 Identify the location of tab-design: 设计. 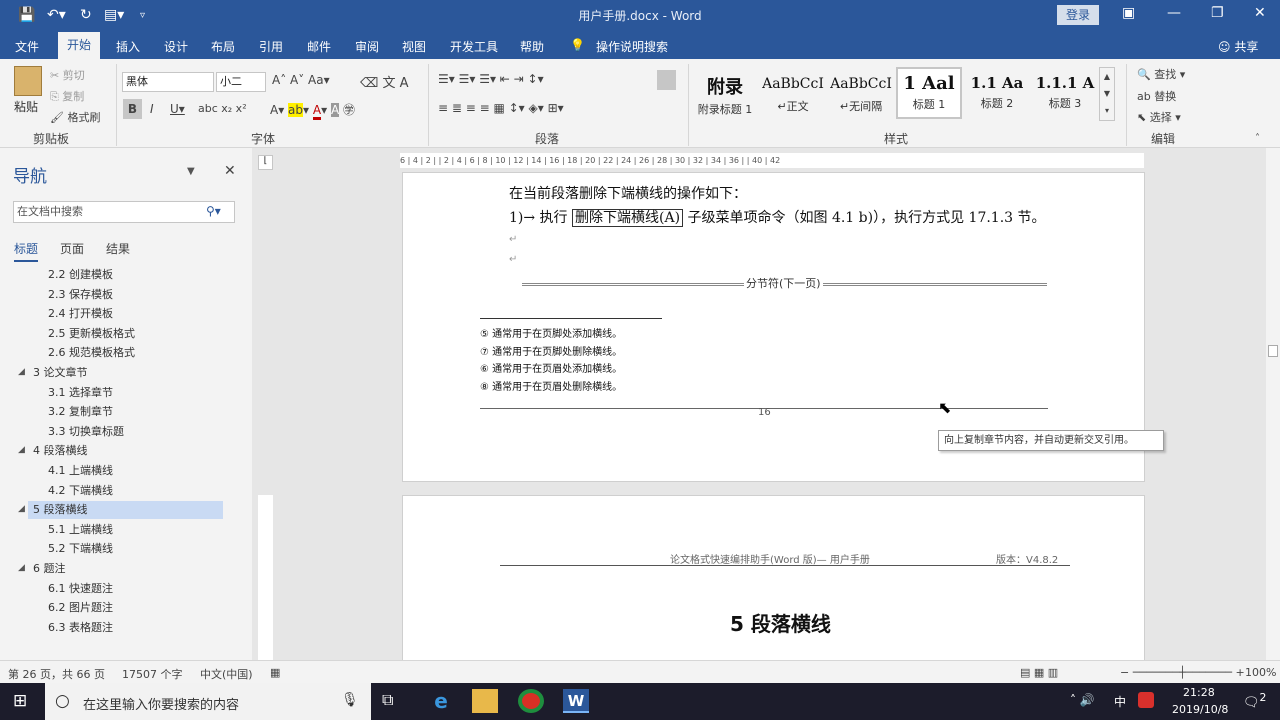
(176, 46).